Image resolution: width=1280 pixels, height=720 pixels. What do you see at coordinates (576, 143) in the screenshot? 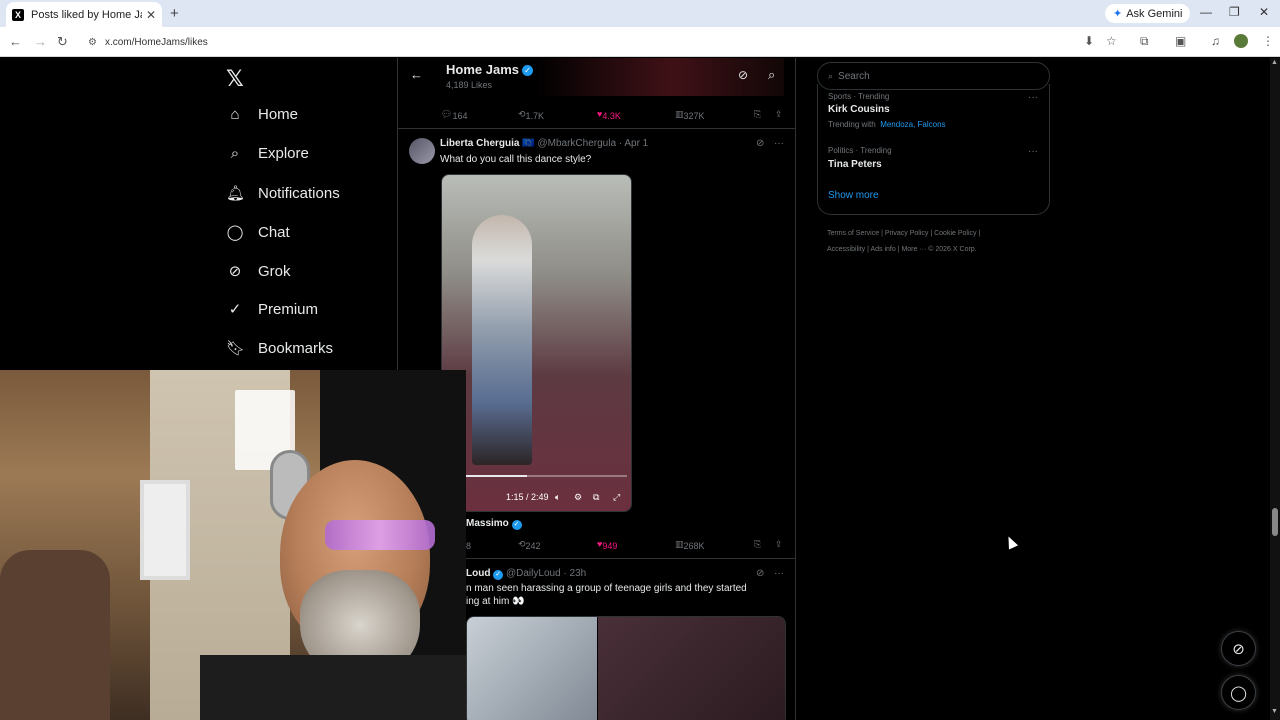
I see `author-handle: @MbarkChergula` at bounding box center [576, 143].